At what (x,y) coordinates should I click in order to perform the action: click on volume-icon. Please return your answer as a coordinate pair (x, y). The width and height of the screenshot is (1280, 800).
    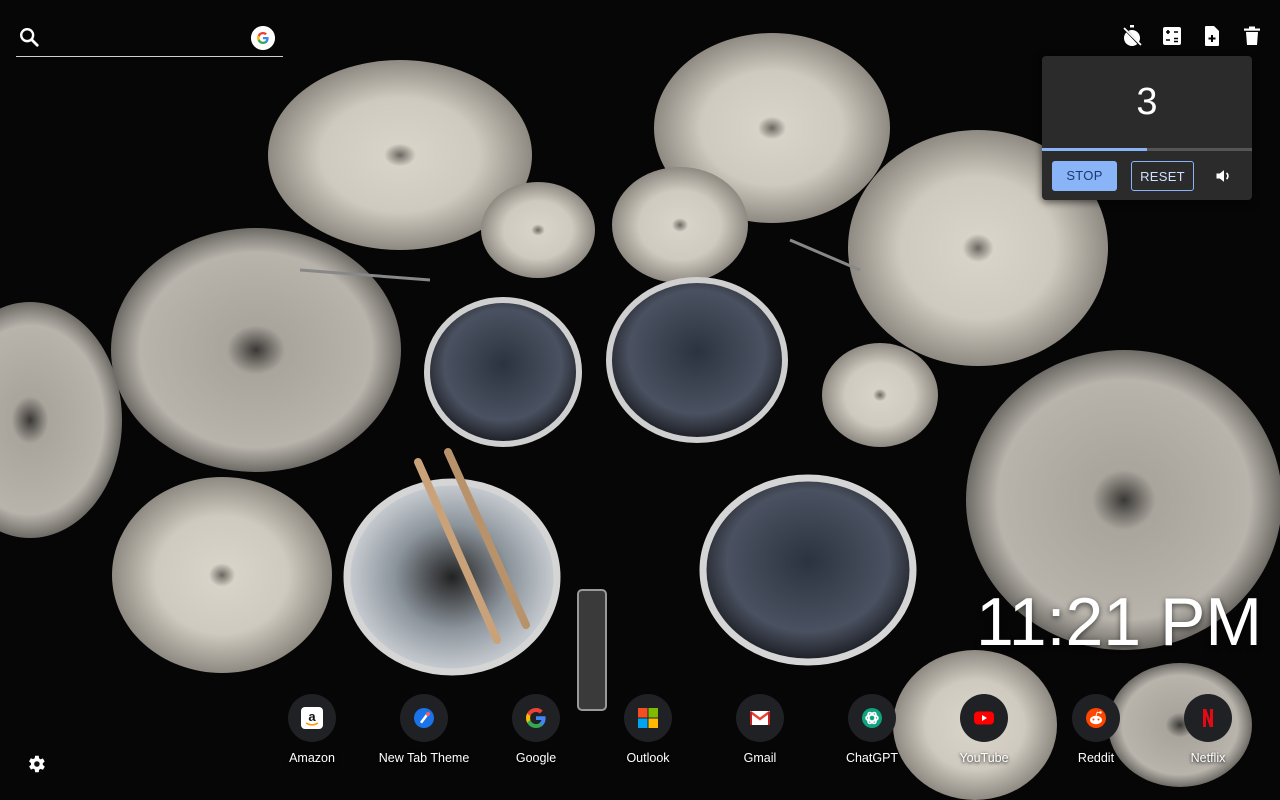
    Looking at the image, I should click on (1224, 176).